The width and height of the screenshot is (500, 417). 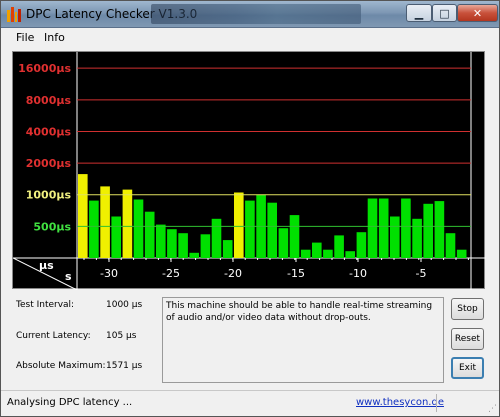 I want to click on test-interval-label: Test Interval:, so click(x=45, y=305).